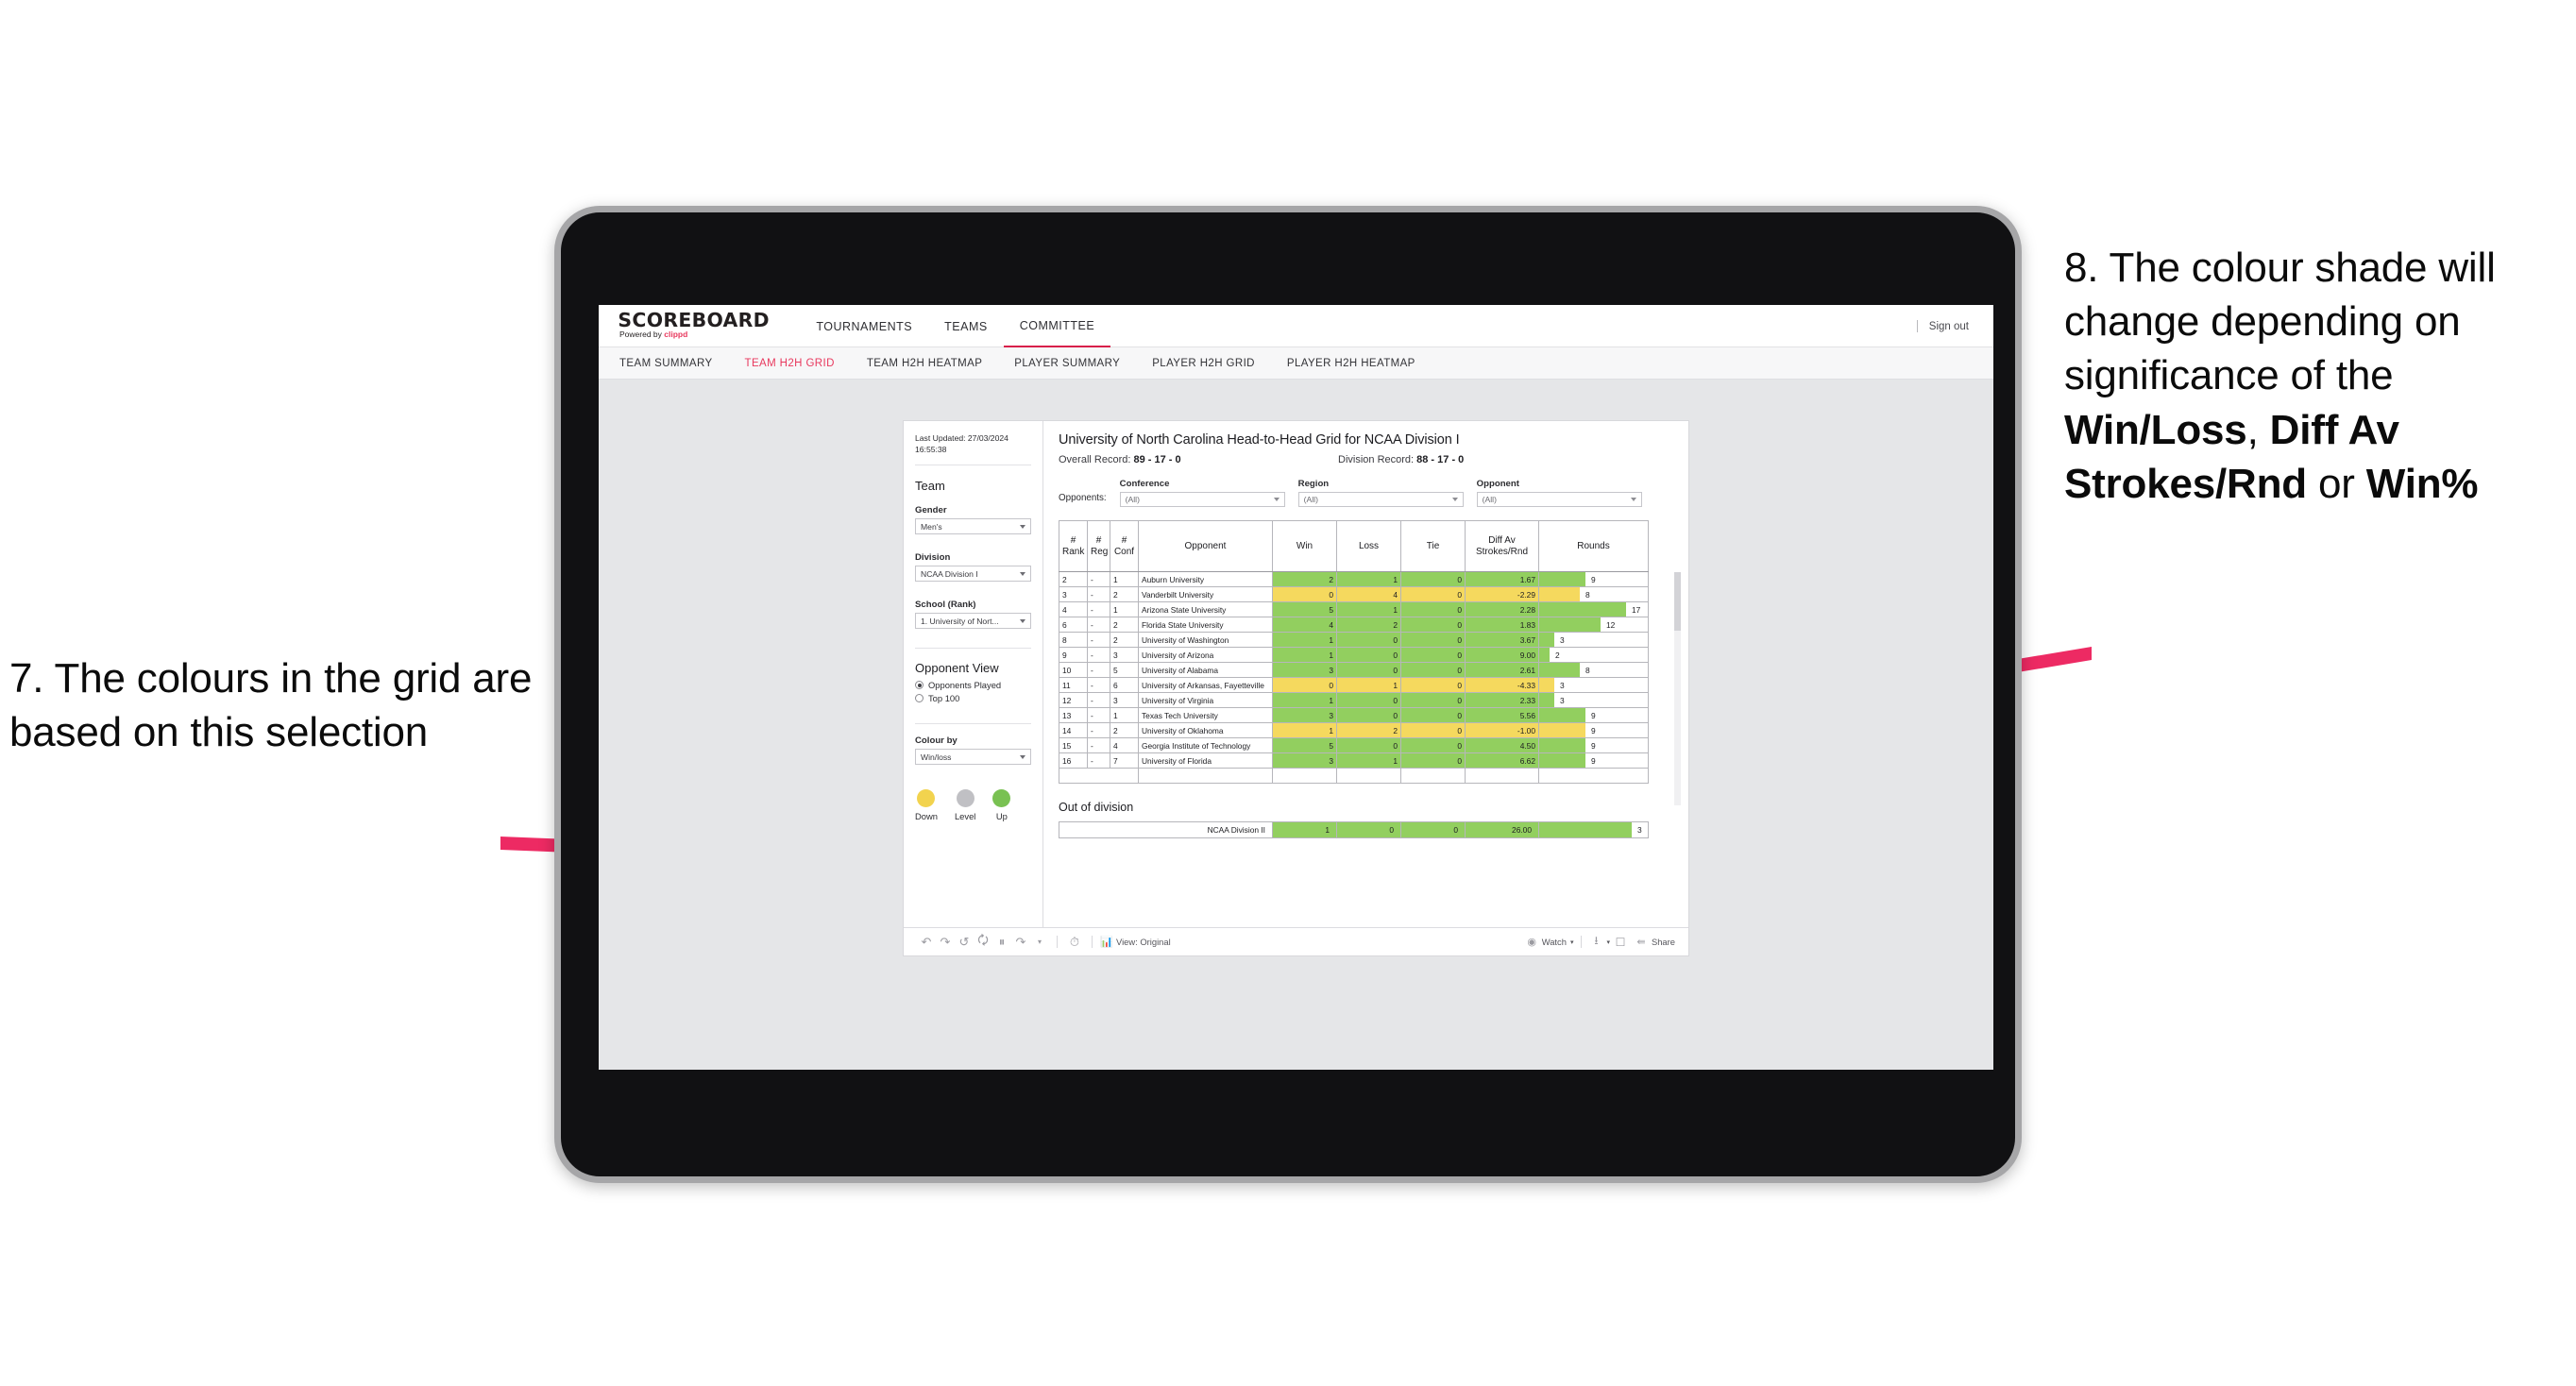  I want to click on subnav-team-summary: TEAM SUMMARY, so click(674, 363).